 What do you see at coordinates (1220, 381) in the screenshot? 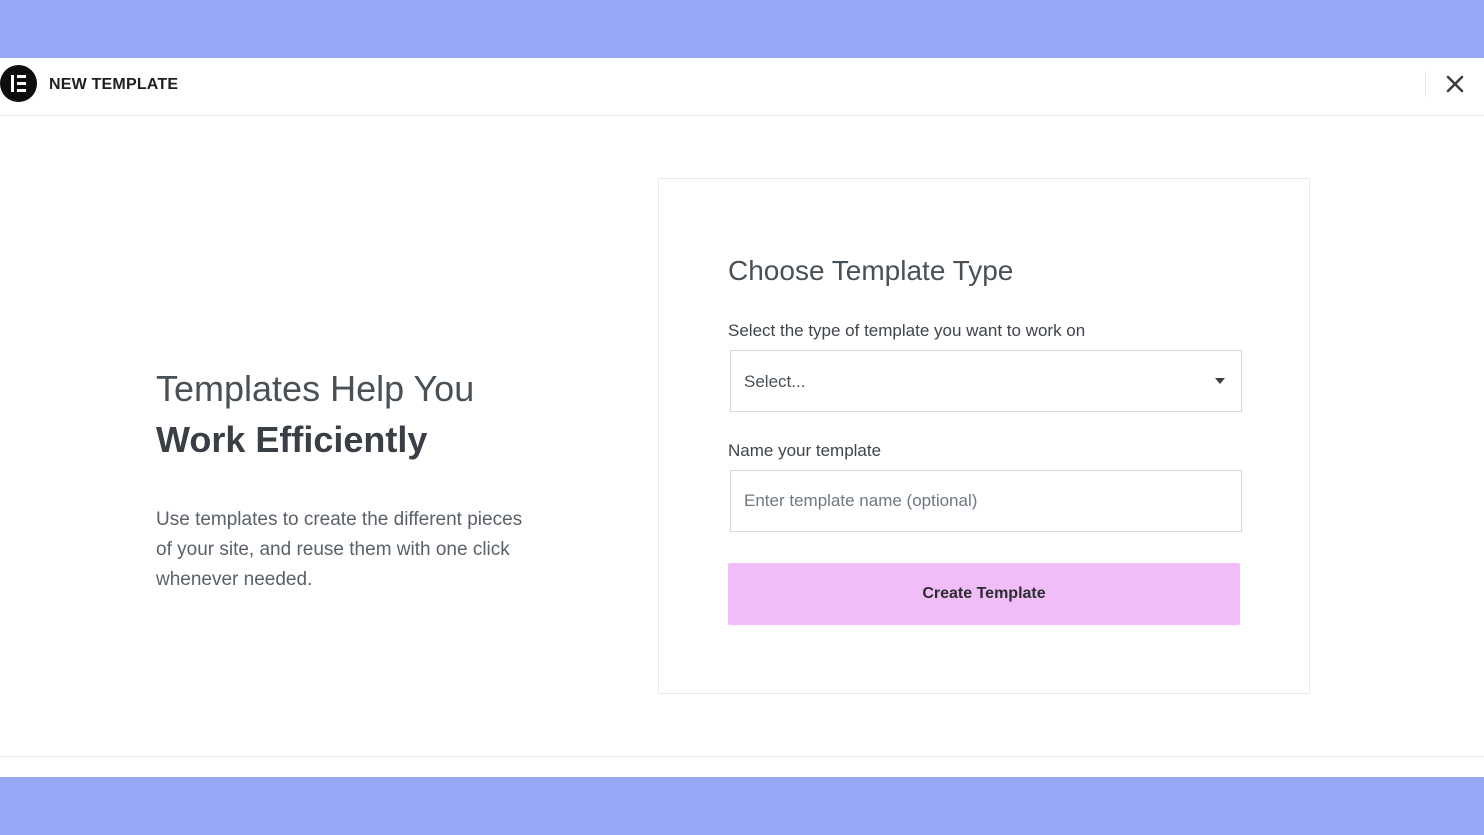
I see `caret-down-icon` at bounding box center [1220, 381].